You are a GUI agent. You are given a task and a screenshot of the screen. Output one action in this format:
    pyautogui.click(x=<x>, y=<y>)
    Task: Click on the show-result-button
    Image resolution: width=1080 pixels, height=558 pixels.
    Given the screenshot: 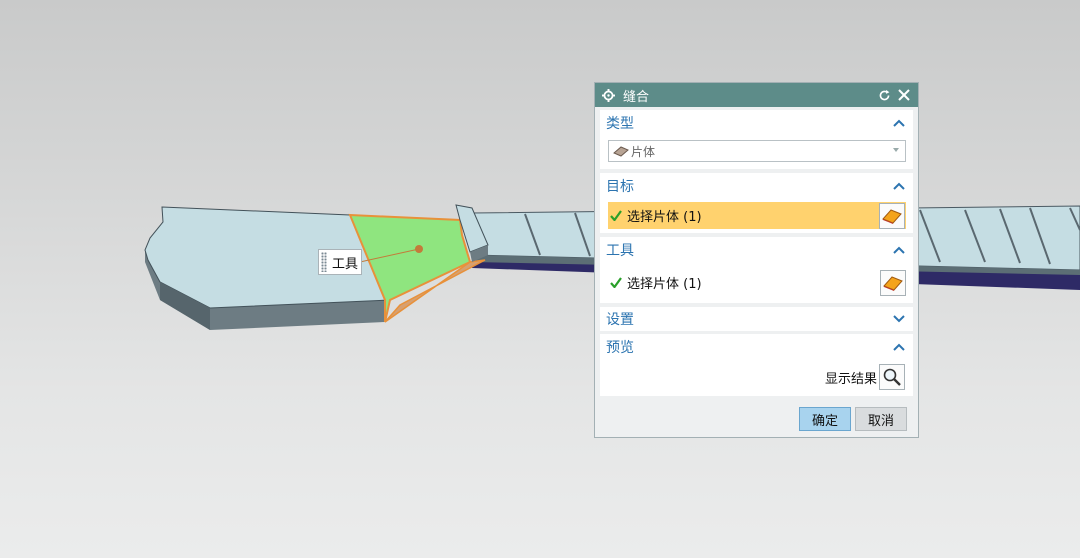 What is the action you would take?
    pyautogui.click(x=892, y=377)
    